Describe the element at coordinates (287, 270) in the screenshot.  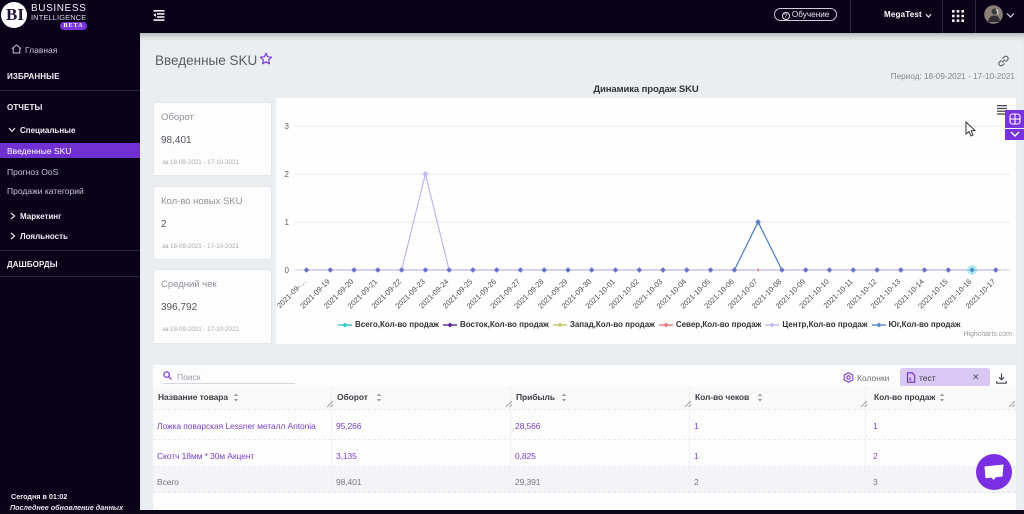
I see `svg-text: 0` at that location.